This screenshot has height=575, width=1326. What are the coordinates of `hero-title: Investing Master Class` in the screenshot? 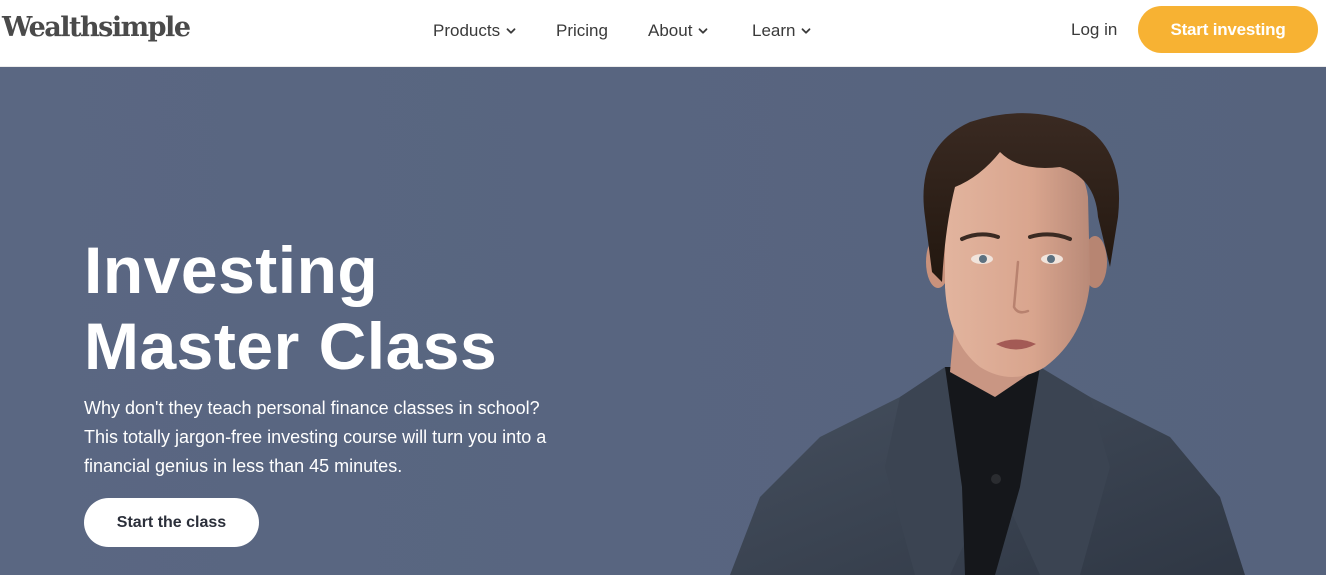 It's located at (344, 308).